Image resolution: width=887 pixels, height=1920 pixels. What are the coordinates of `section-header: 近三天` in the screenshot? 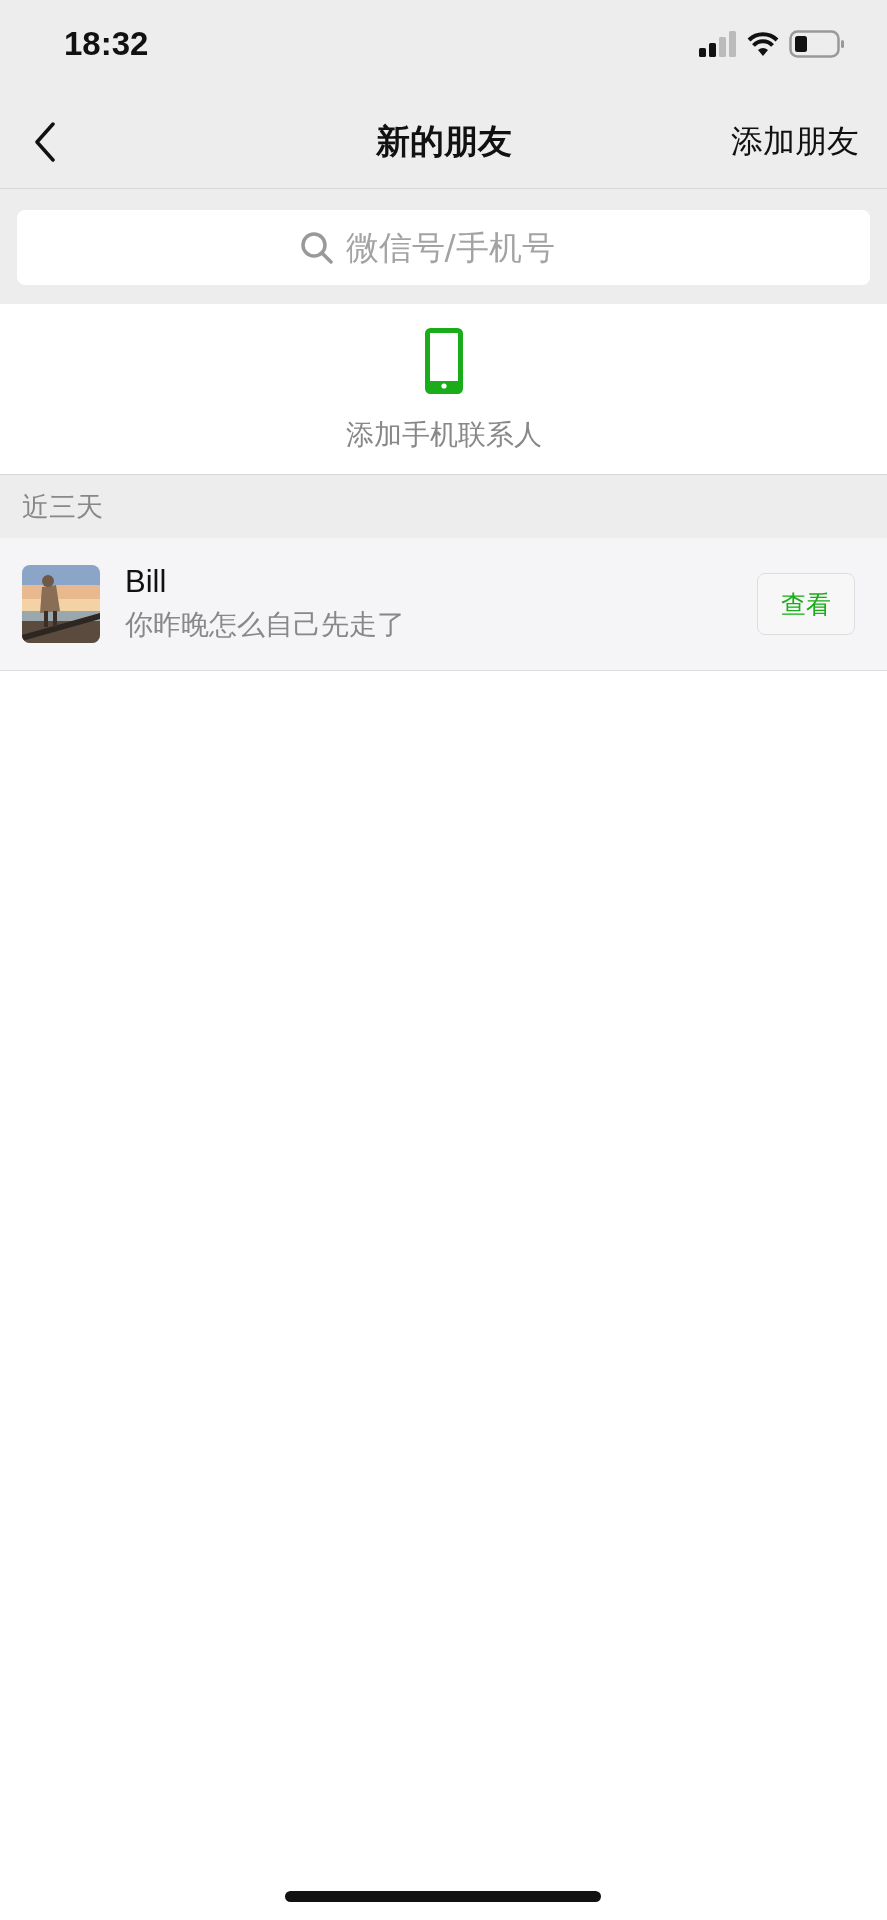 It's located at (443, 506).